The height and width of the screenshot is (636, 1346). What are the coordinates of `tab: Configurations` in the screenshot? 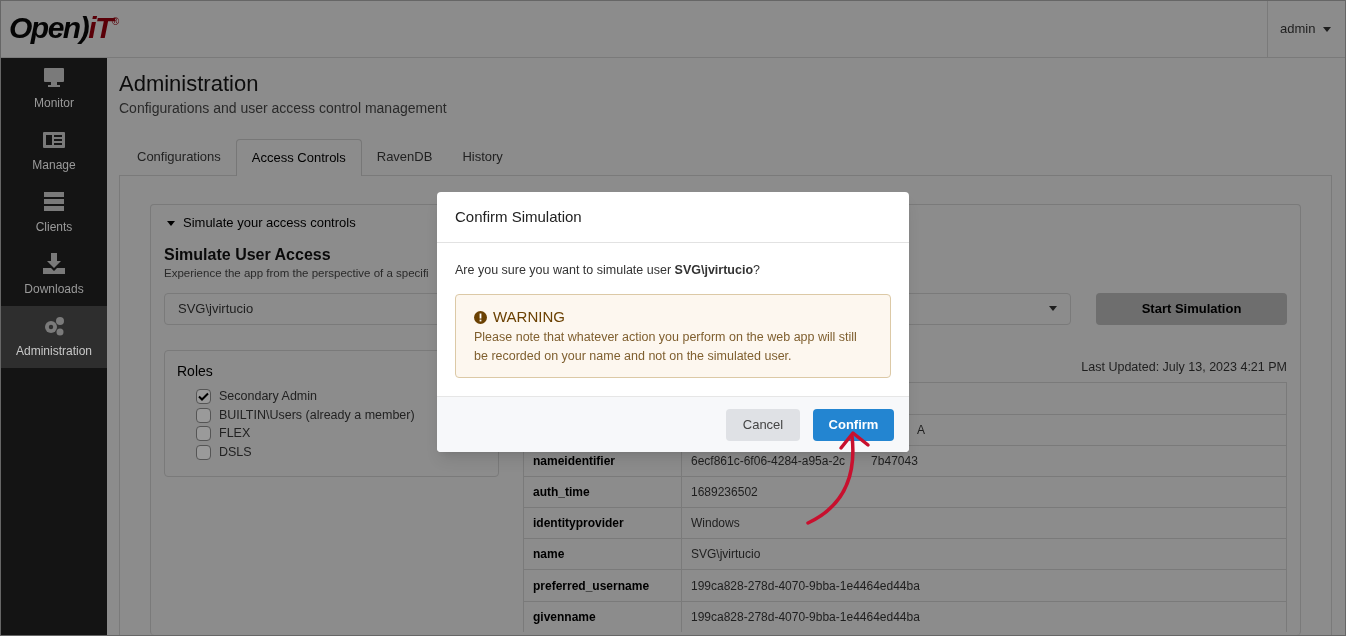 It's located at (179, 156).